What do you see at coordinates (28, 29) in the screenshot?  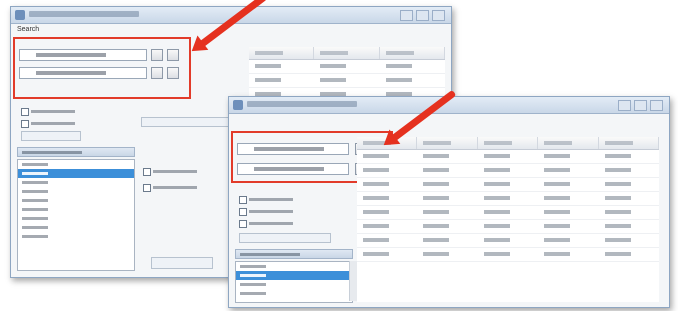 I see `menu-search: Search` at bounding box center [28, 29].